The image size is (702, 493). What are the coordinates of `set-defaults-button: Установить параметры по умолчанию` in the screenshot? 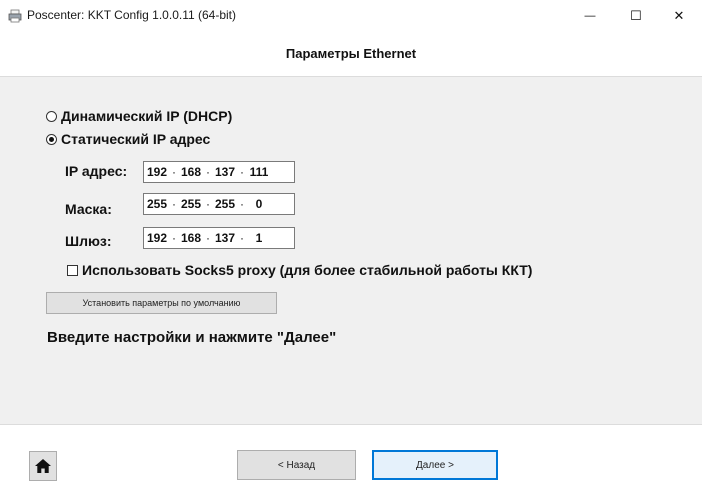 It's located at (161, 303).